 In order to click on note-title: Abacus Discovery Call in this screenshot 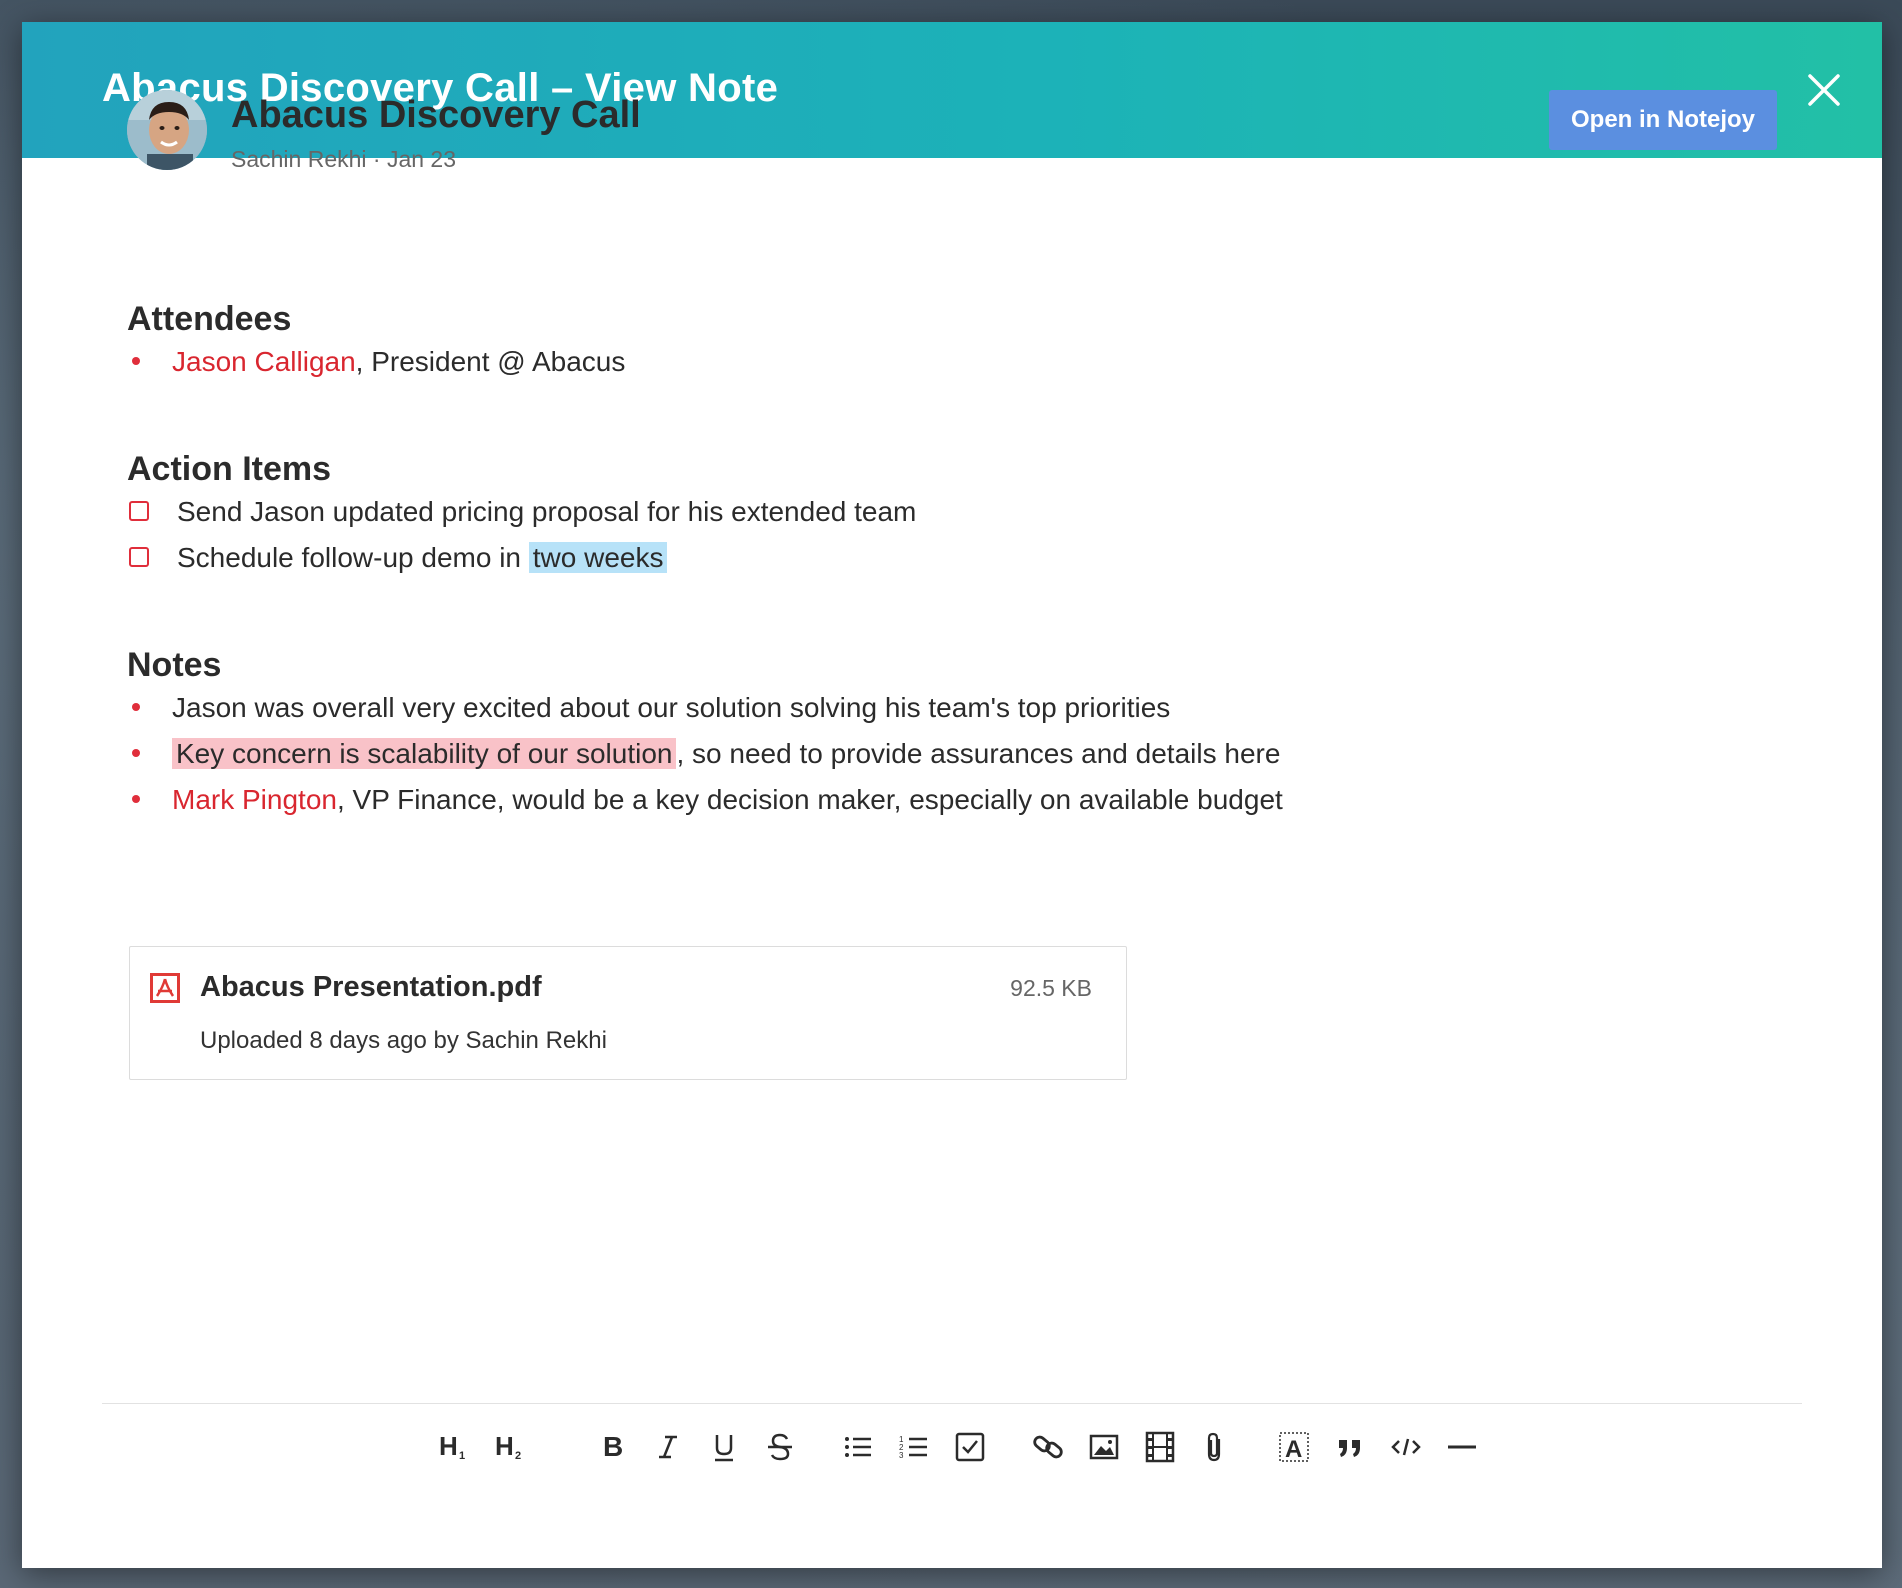, I will do `click(436, 115)`.